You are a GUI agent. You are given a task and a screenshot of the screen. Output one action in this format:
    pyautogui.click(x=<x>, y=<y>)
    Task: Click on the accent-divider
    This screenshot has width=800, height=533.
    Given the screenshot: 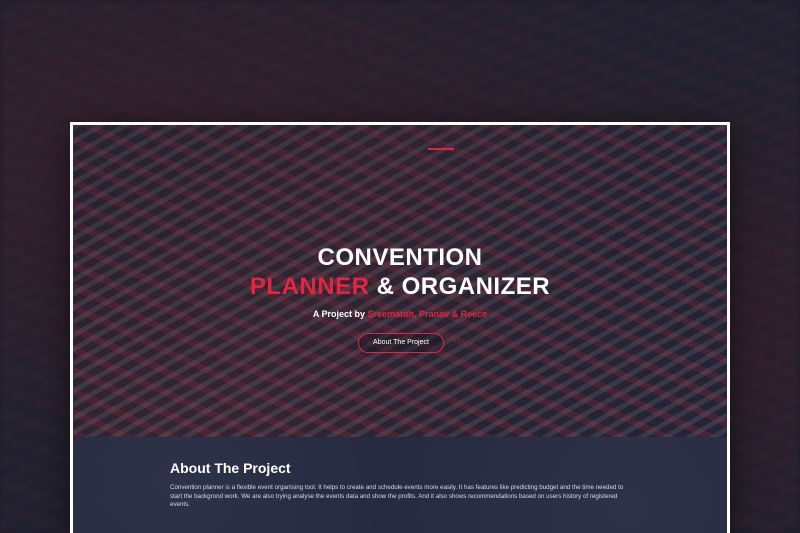 What is the action you would take?
    pyautogui.click(x=441, y=149)
    